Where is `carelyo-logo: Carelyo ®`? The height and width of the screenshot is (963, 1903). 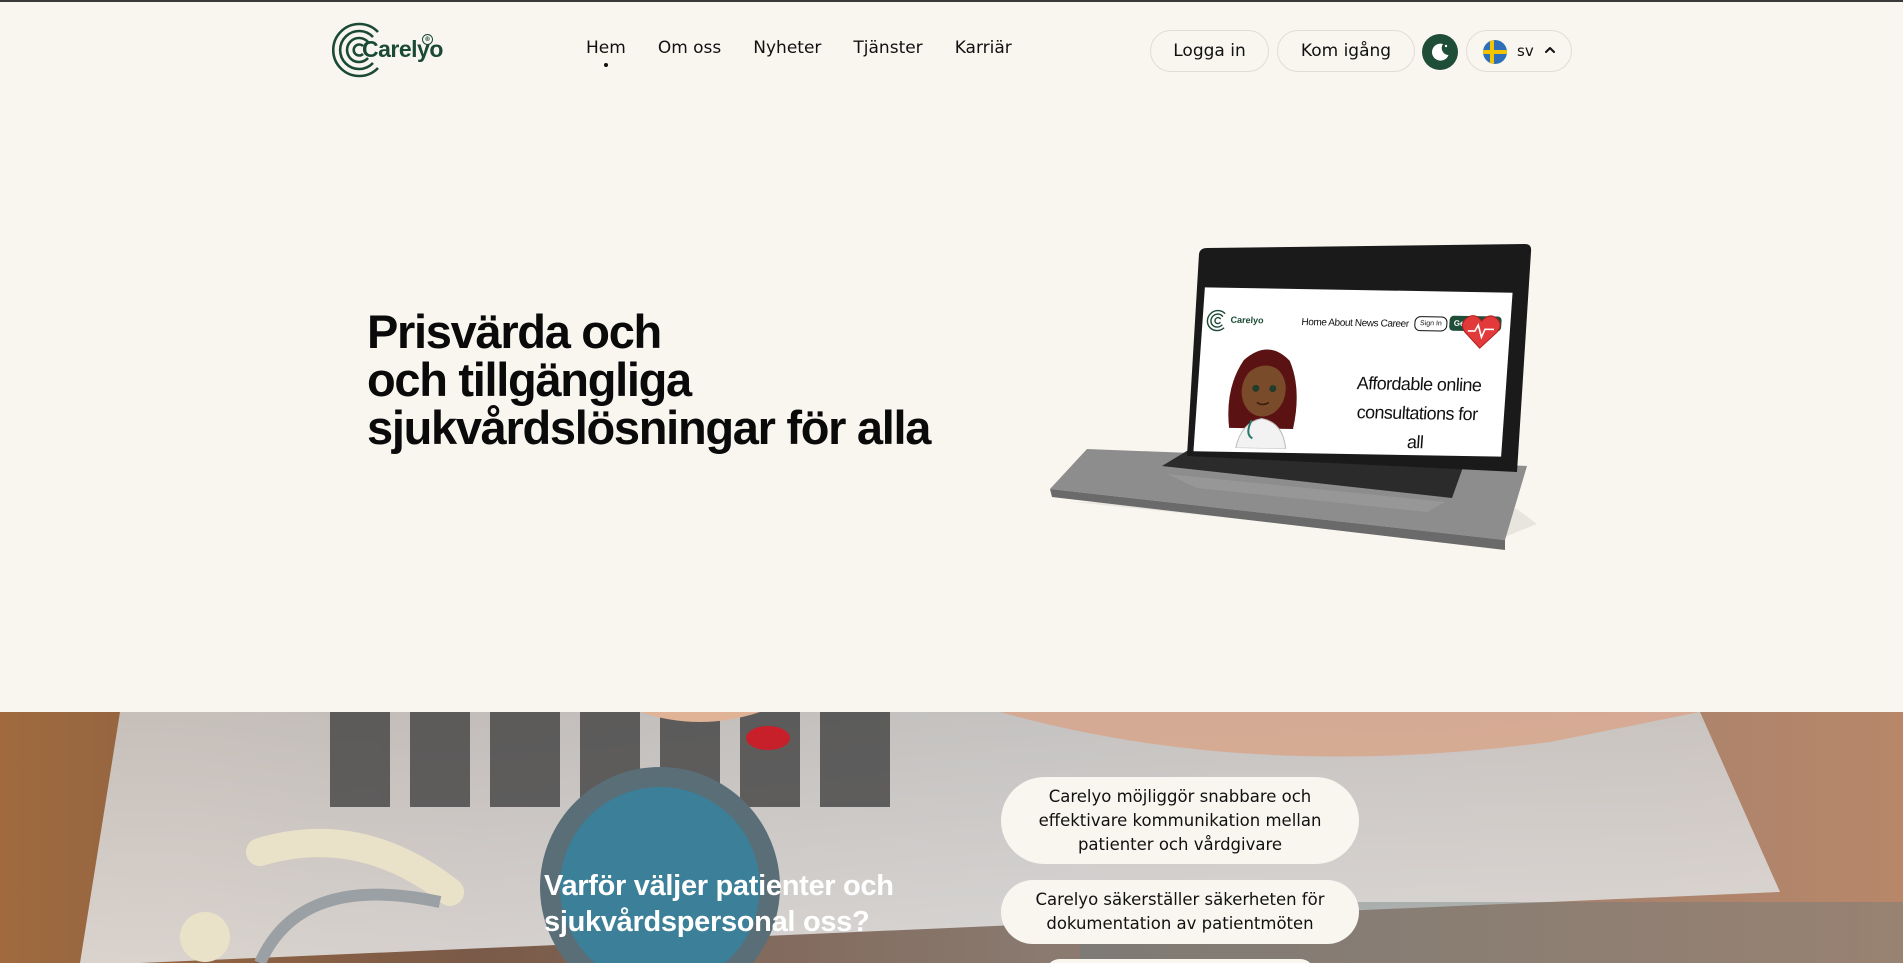
carelyo-logo: Carelyo ® is located at coordinates (387, 50).